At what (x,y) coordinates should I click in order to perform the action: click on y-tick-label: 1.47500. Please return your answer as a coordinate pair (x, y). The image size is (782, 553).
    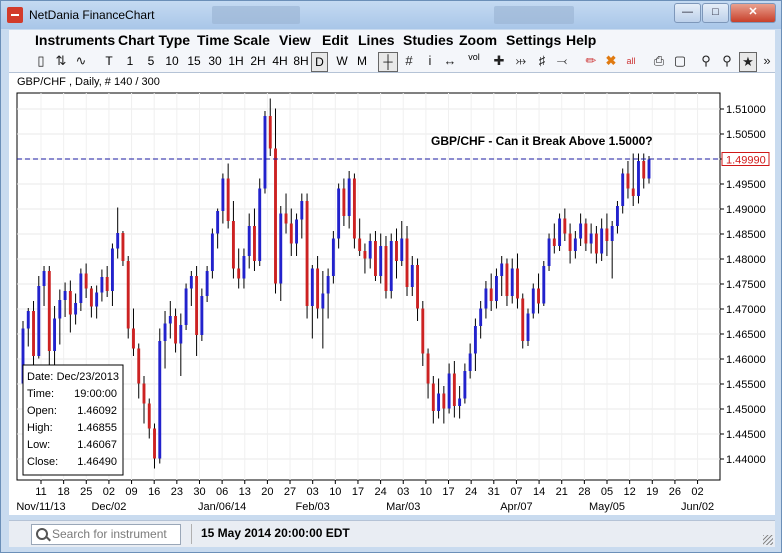
    Looking at the image, I should click on (746, 285).